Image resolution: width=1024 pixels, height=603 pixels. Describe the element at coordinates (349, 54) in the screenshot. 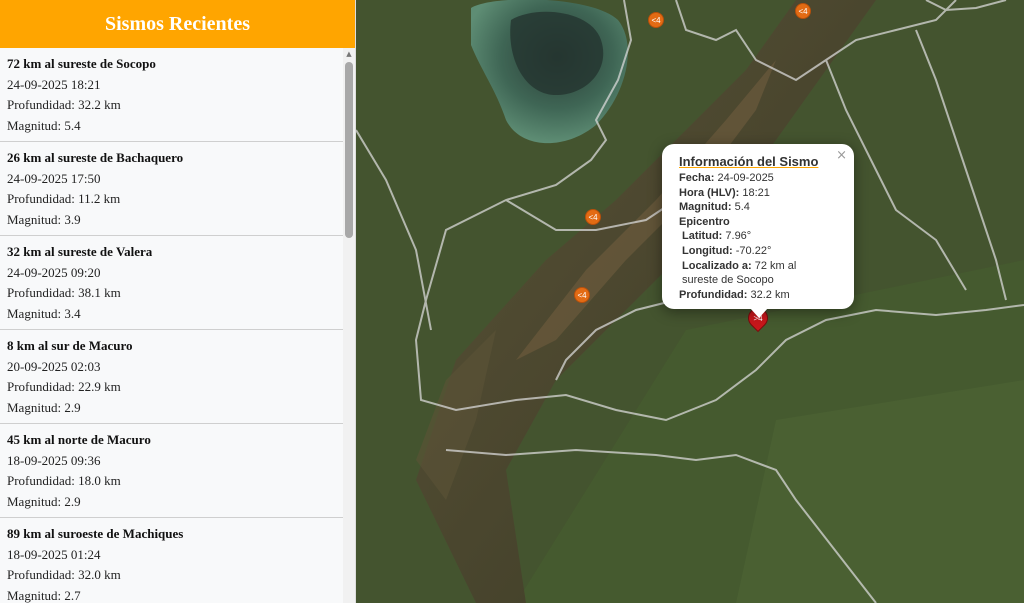

I see `scroll-up-arrow-icon: ▲` at that location.